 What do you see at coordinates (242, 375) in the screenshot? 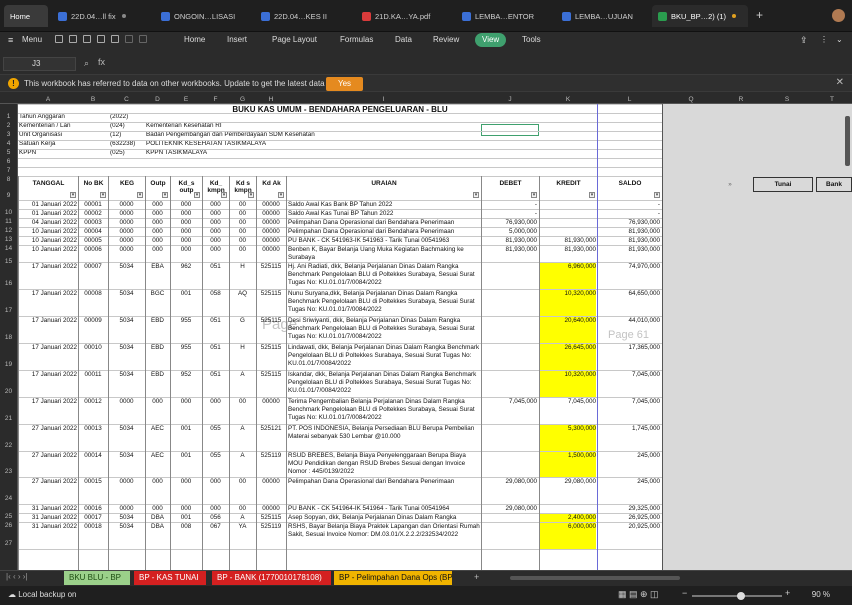
I see `data-cell: A` at bounding box center [242, 375].